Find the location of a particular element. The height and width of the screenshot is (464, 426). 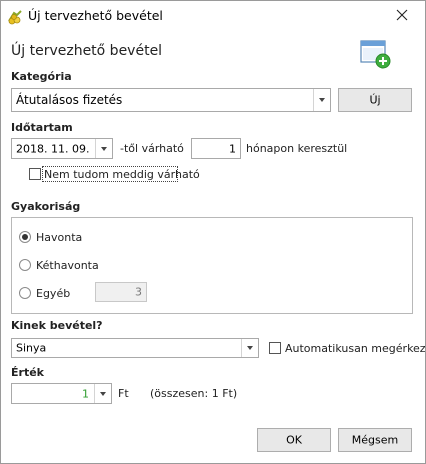

cancel-button: Mégsem is located at coordinates (375, 440).